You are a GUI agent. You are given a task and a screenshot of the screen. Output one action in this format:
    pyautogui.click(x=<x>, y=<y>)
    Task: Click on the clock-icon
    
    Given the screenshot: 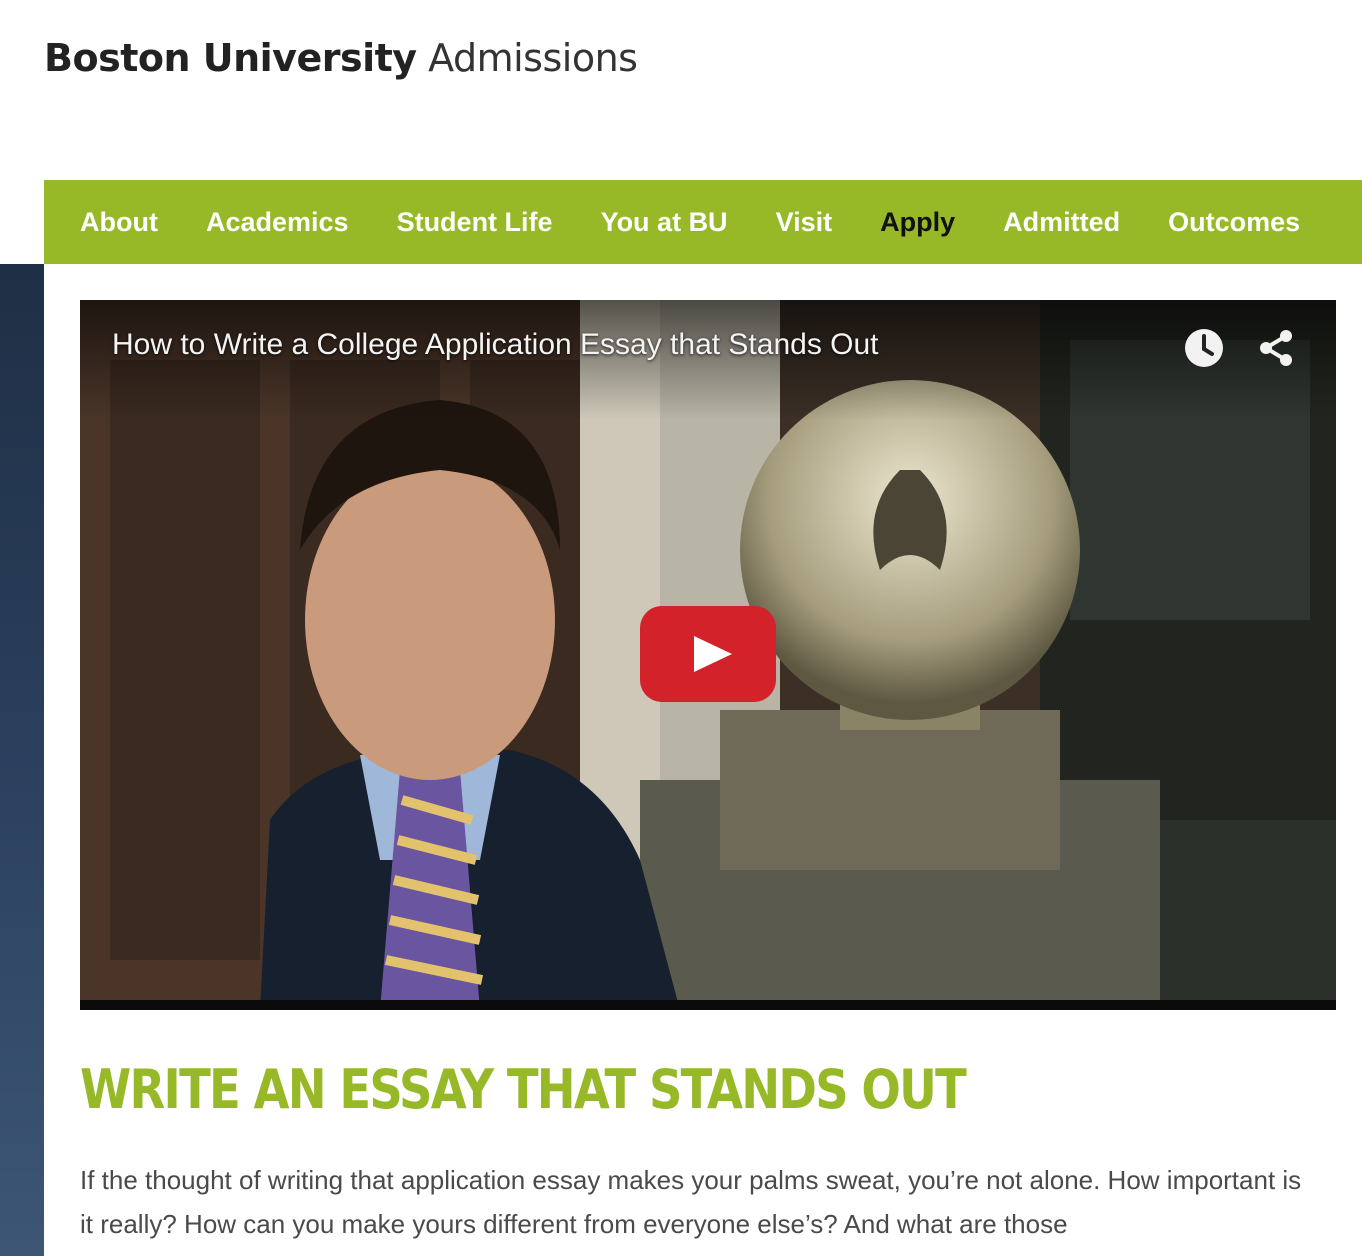 What is the action you would take?
    pyautogui.click(x=1204, y=348)
    